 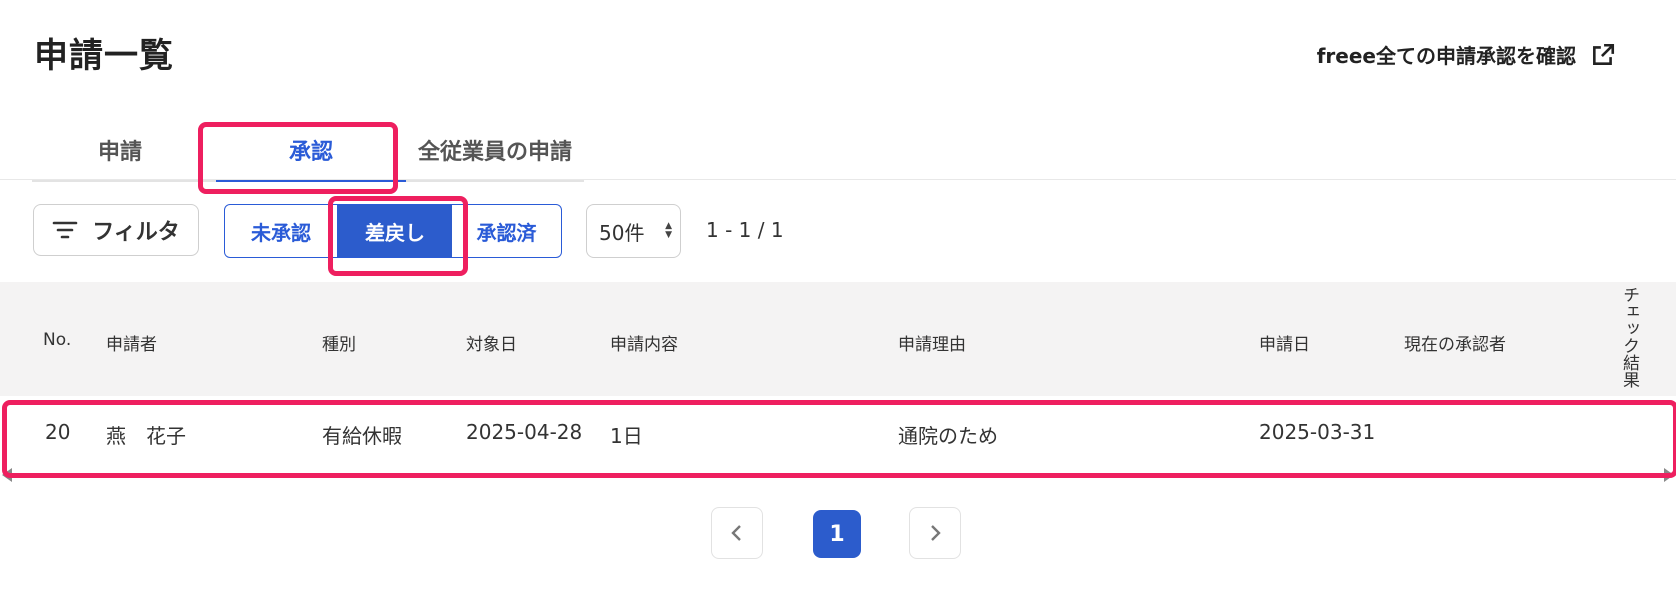 What do you see at coordinates (622, 232) in the screenshot?
I see `per-page-value: 50件` at bounding box center [622, 232].